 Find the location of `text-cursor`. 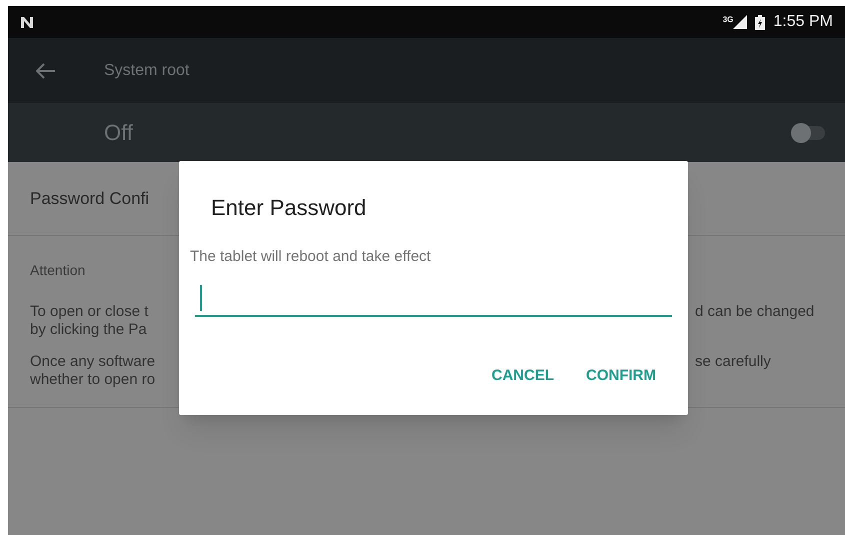

text-cursor is located at coordinates (201, 297).